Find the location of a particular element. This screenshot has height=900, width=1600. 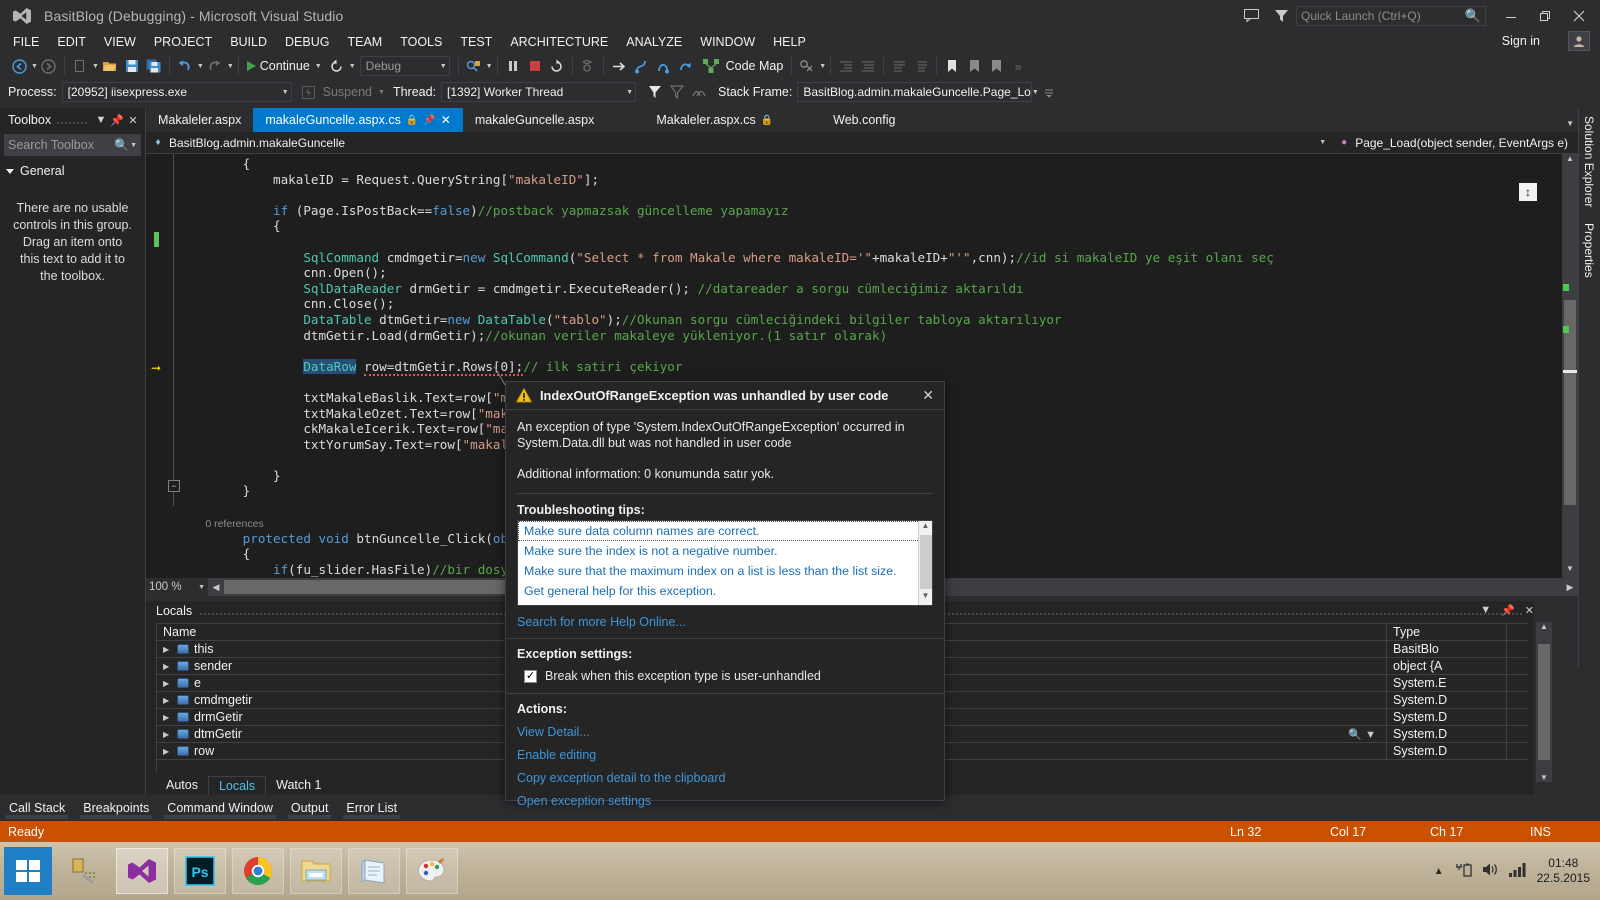

photoshop-icon: Ps is located at coordinates (200, 871).